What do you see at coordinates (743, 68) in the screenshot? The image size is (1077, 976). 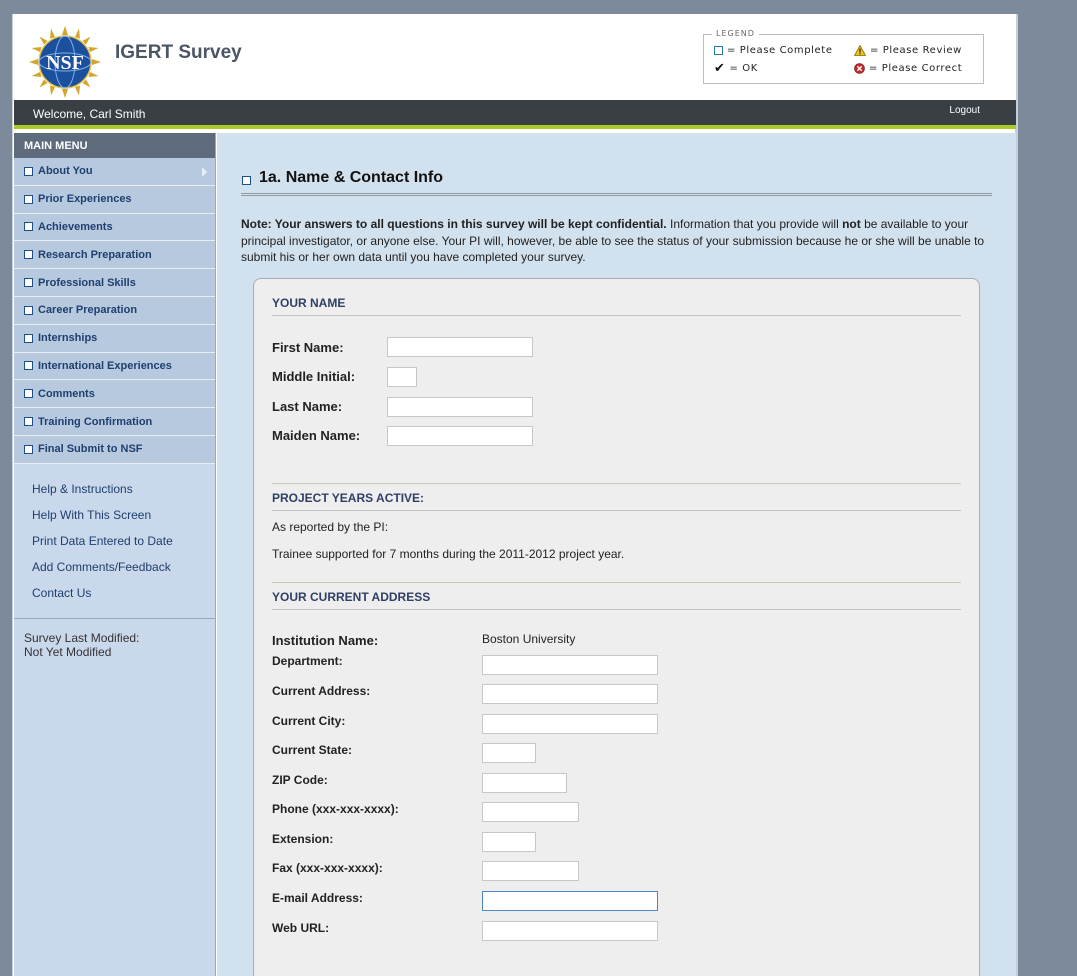 I see `legend-ok-label: = OK` at bounding box center [743, 68].